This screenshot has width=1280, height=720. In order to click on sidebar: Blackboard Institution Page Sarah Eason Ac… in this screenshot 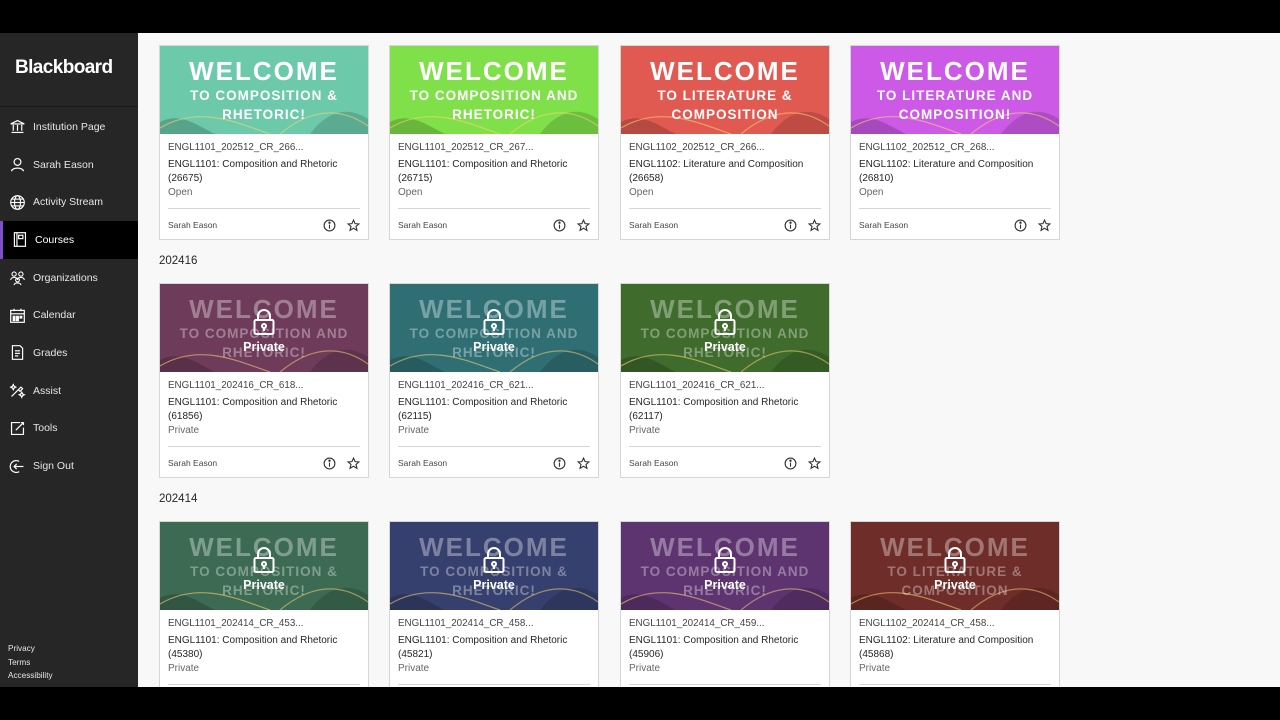, I will do `click(69, 360)`.